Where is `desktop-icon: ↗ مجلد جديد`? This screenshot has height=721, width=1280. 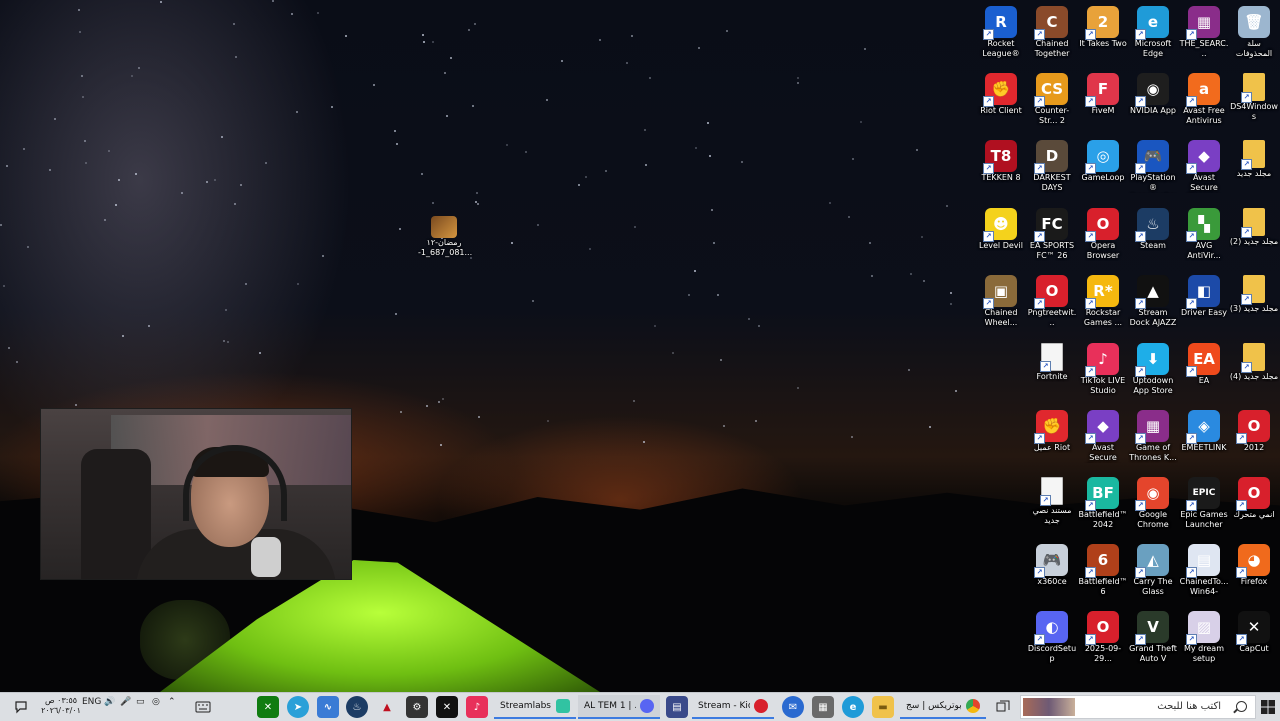
desktop-icon: ↗ مجلد جديد is located at coordinates (1254, 170).